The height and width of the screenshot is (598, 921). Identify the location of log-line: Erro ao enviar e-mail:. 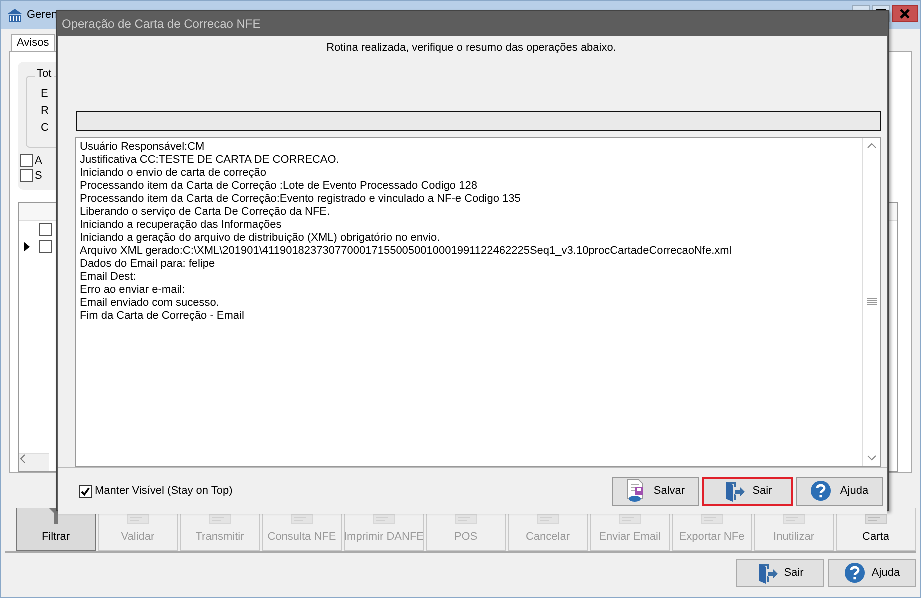
(133, 290).